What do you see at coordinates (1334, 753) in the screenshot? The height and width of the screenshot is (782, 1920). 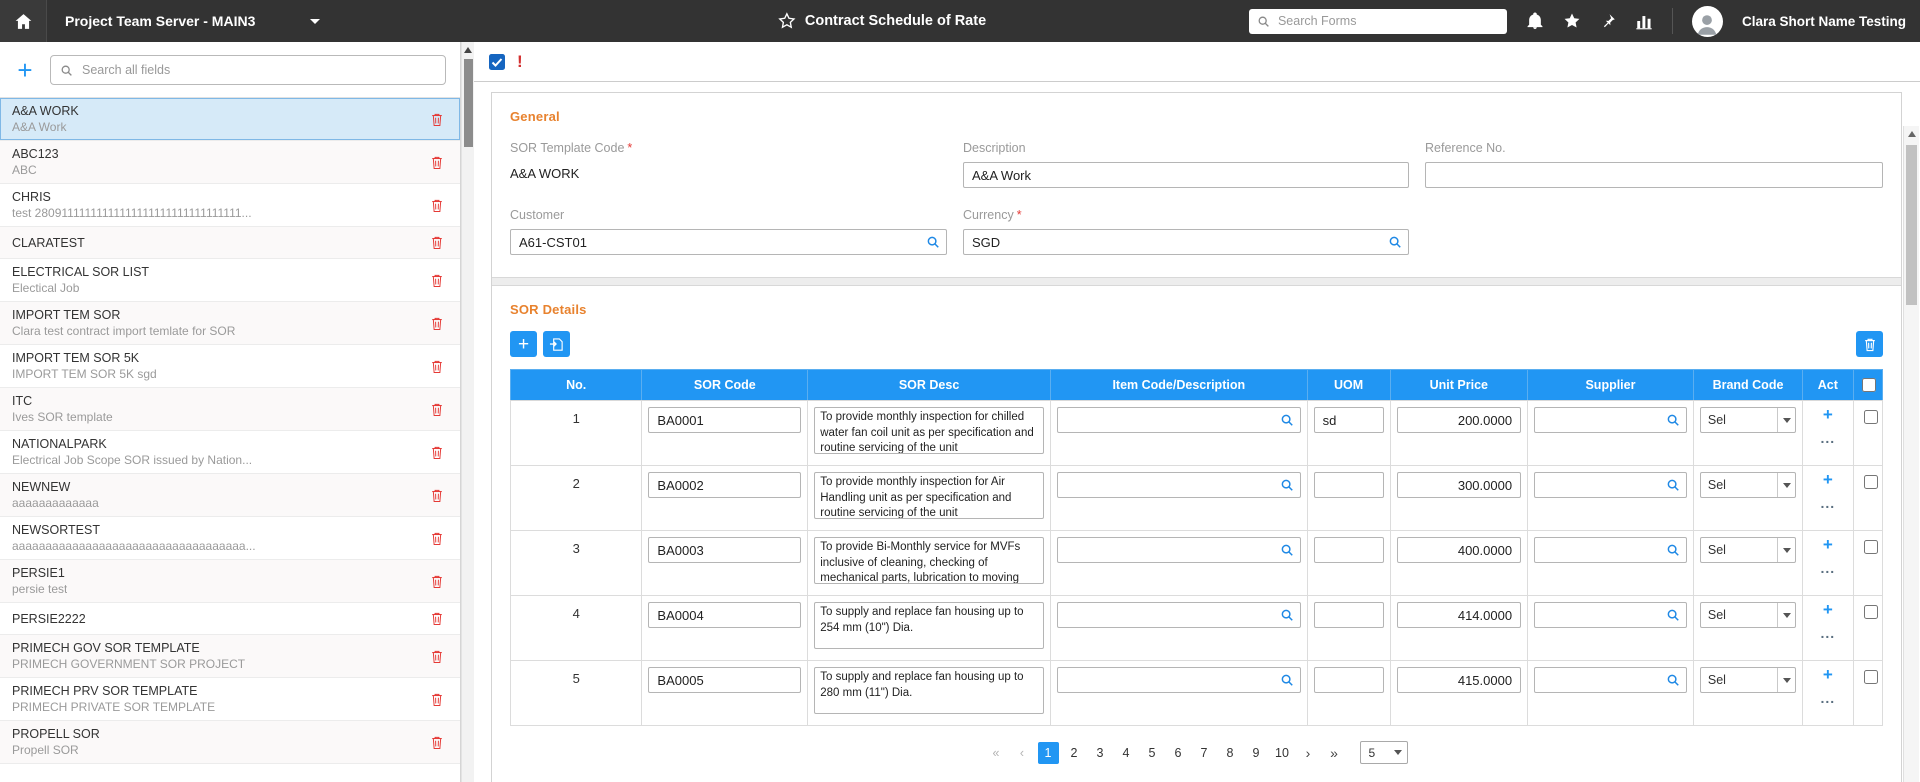 I see `last-page-button: »` at bounding box center [1334, 753].